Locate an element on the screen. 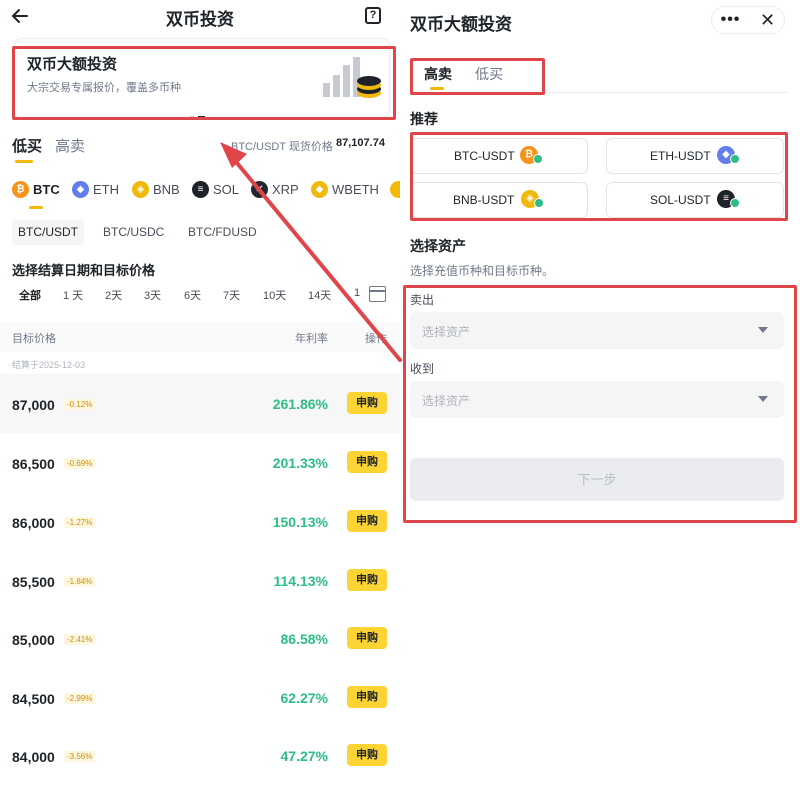 The width and height of the screenshot is (800, 785). recommend-eth-usdt: ETH-USDT ◆ is located at coordinates (695, 156).